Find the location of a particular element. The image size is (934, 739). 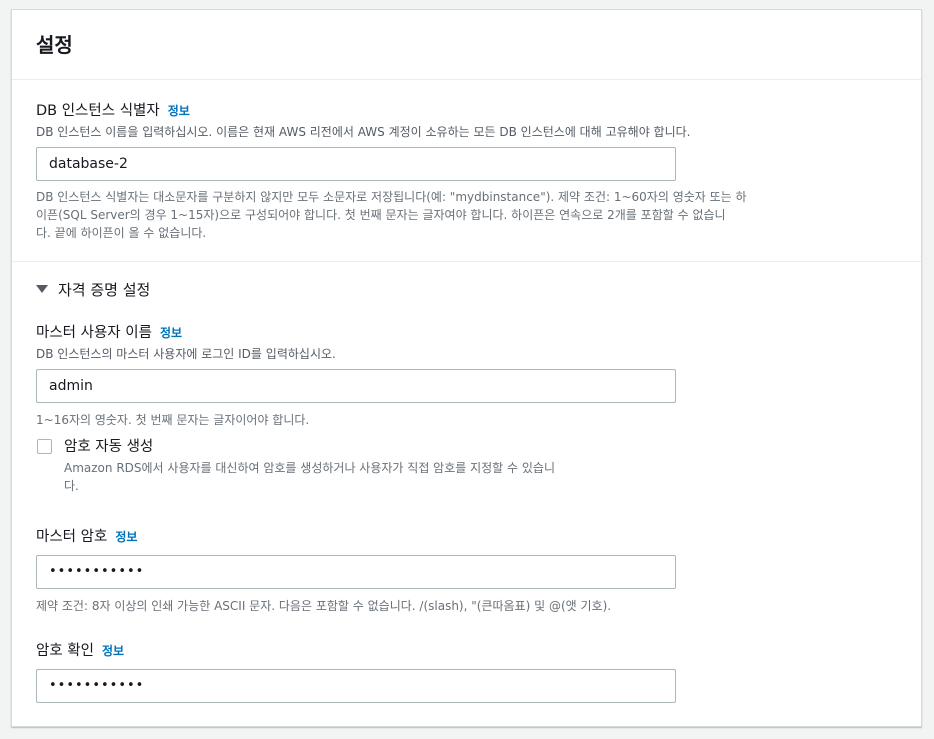

master-username-constraint: 1~16자의 영숫자. 첫 번째 문자는 글자이어야 합니다. is located at coordinates (173, 420).